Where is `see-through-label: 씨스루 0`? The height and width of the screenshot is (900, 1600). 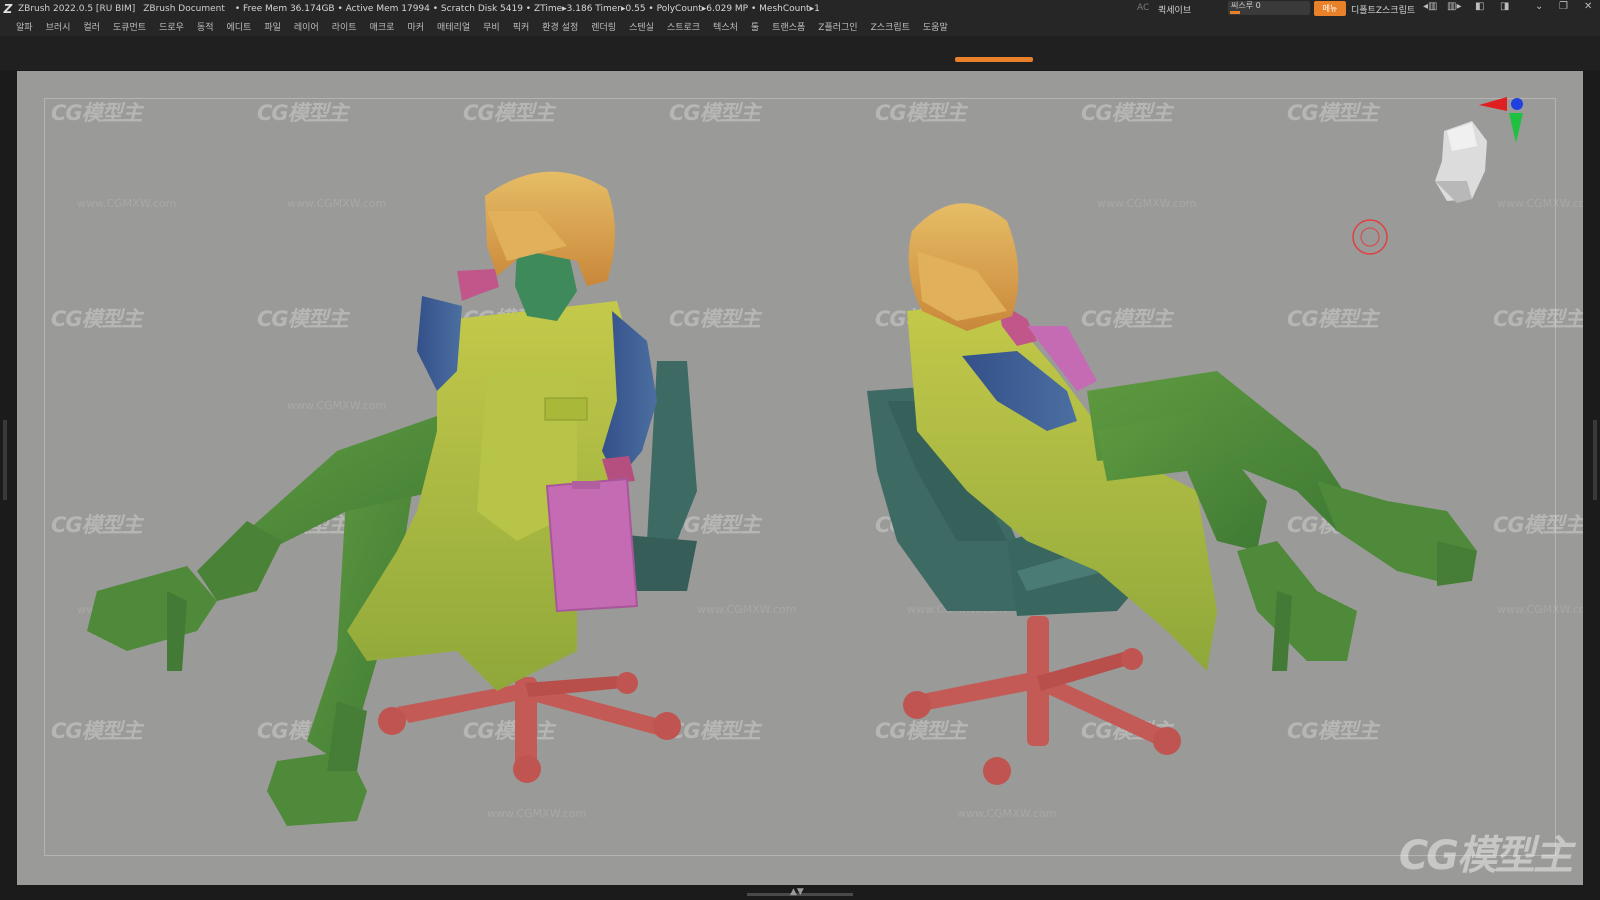
see-through-label: 씨스루 0 is located at coordinates (1246, 5).